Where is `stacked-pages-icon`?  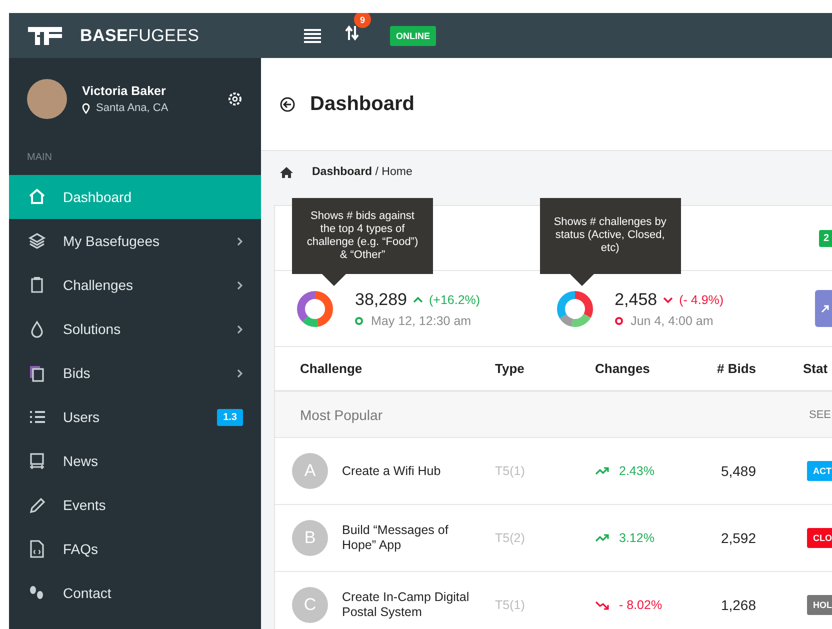 stacked-pages-icon is located at coordinates (37, 373).